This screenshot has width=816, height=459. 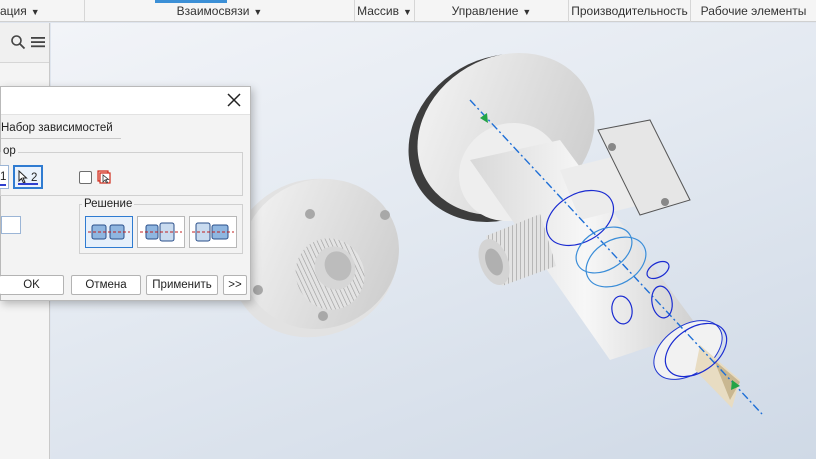 What do you see at coordinates (57, 130) in the screenshot?
I see `tab-constraint-set: Набор зависимостей` at bounding box center [57, 130].